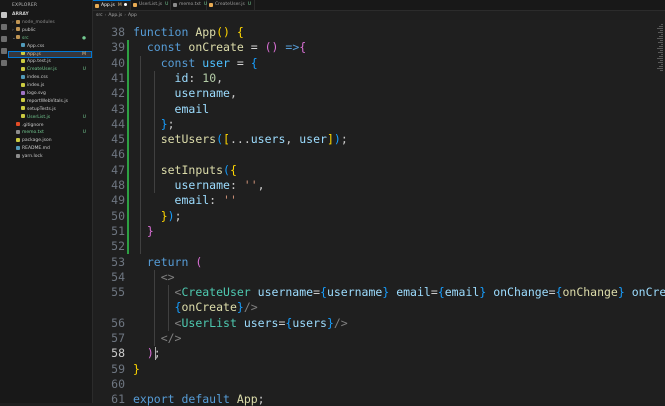 Image resolution: width=665 pixels, height=406 pixels. I want to click on code-text: );, so click(153, 353).